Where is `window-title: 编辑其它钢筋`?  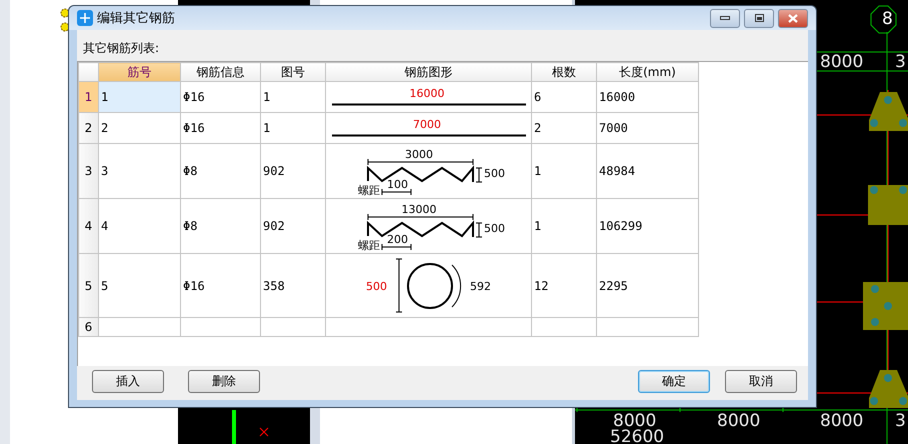 window-title: 编辑其它钢筋 is located at coordinates (136, 18).